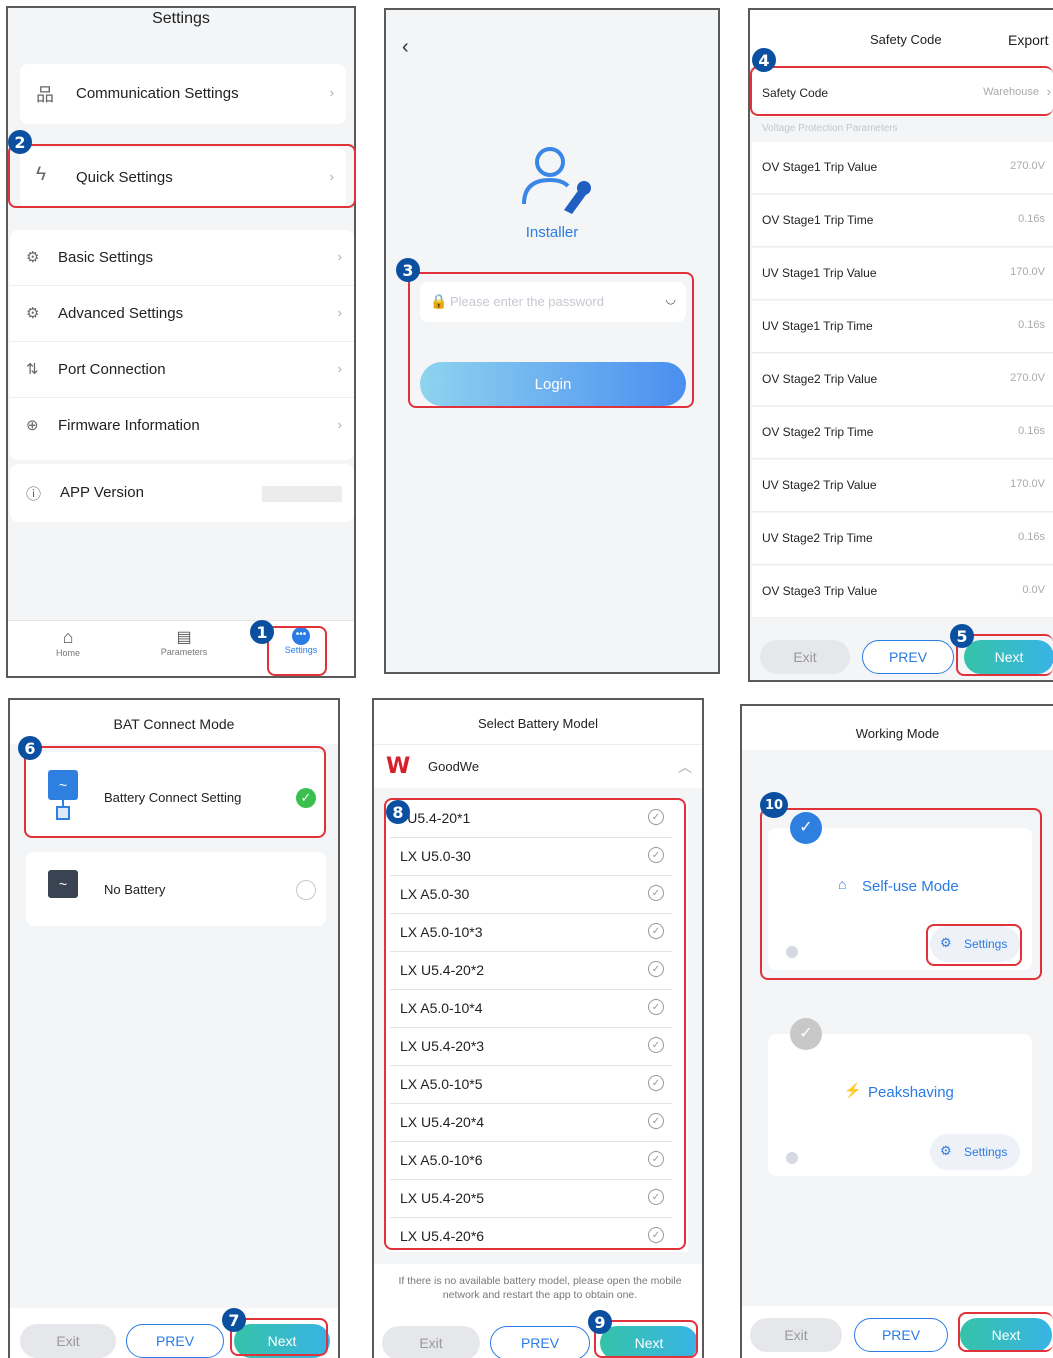 The height and width of the screenshot is (1358, 1053). I want to click on communication-settings-item: 品 Communication Settings ›, so click(183, 94).